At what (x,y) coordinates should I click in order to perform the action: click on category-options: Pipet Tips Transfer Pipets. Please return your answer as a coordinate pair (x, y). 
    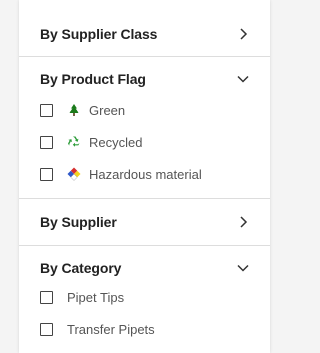
    Looking at the image, I should click on (144, 312).